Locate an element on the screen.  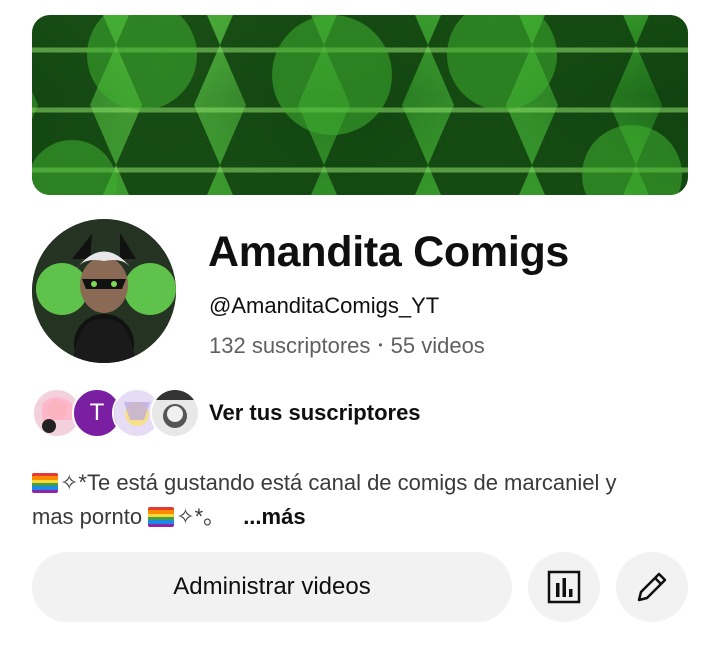
channel-handle: @AmanditaComigs_YT is located at coordinates (324, 305).